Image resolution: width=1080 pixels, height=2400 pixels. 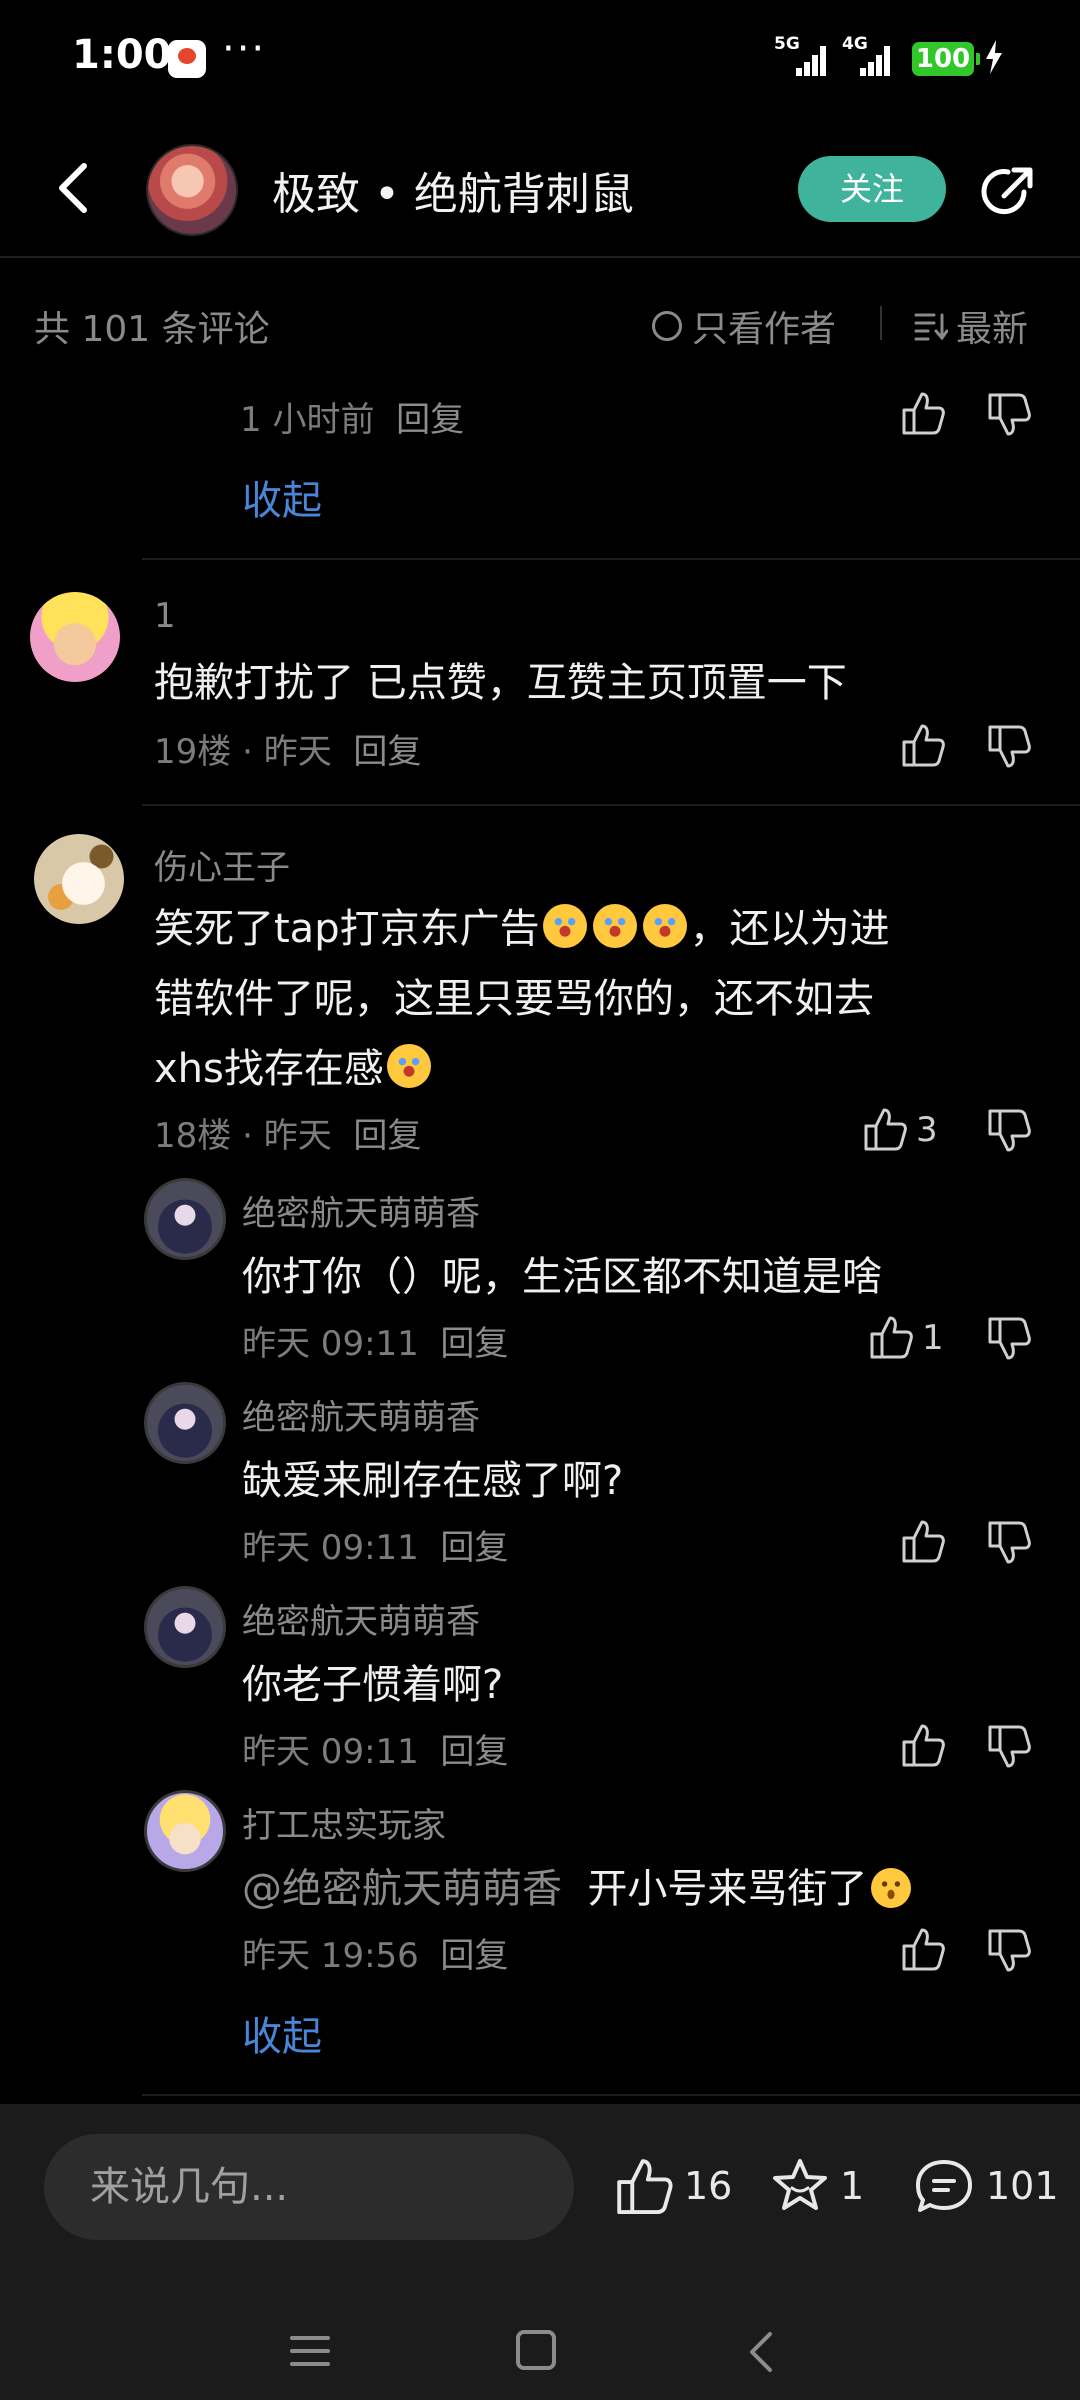 I want to click on toolbar-divider, so click(x=881, y=323).